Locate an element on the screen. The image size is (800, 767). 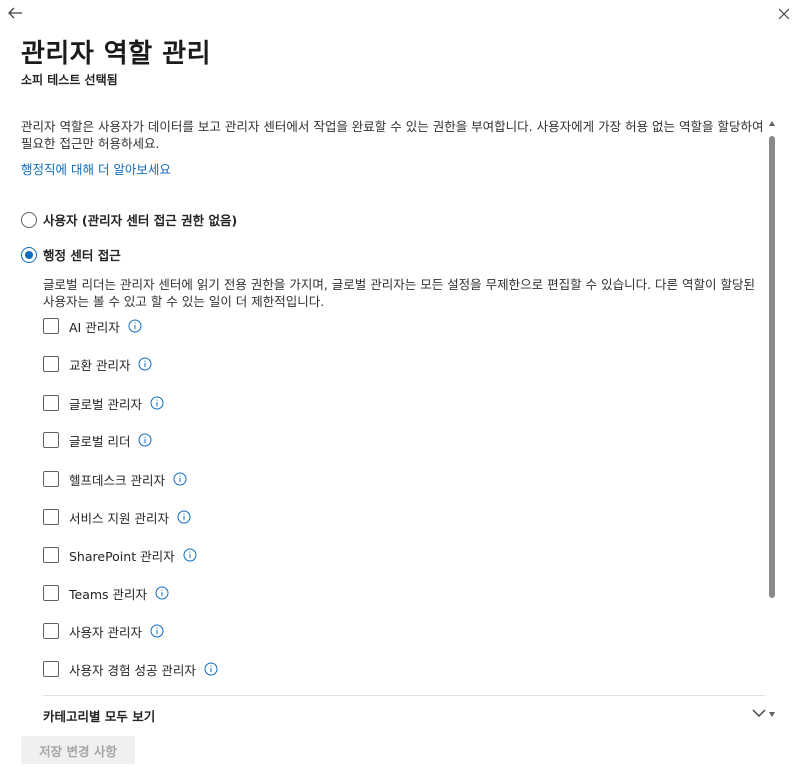
role-label: 글로벌 관리자 is located at coordinates (105, 404).